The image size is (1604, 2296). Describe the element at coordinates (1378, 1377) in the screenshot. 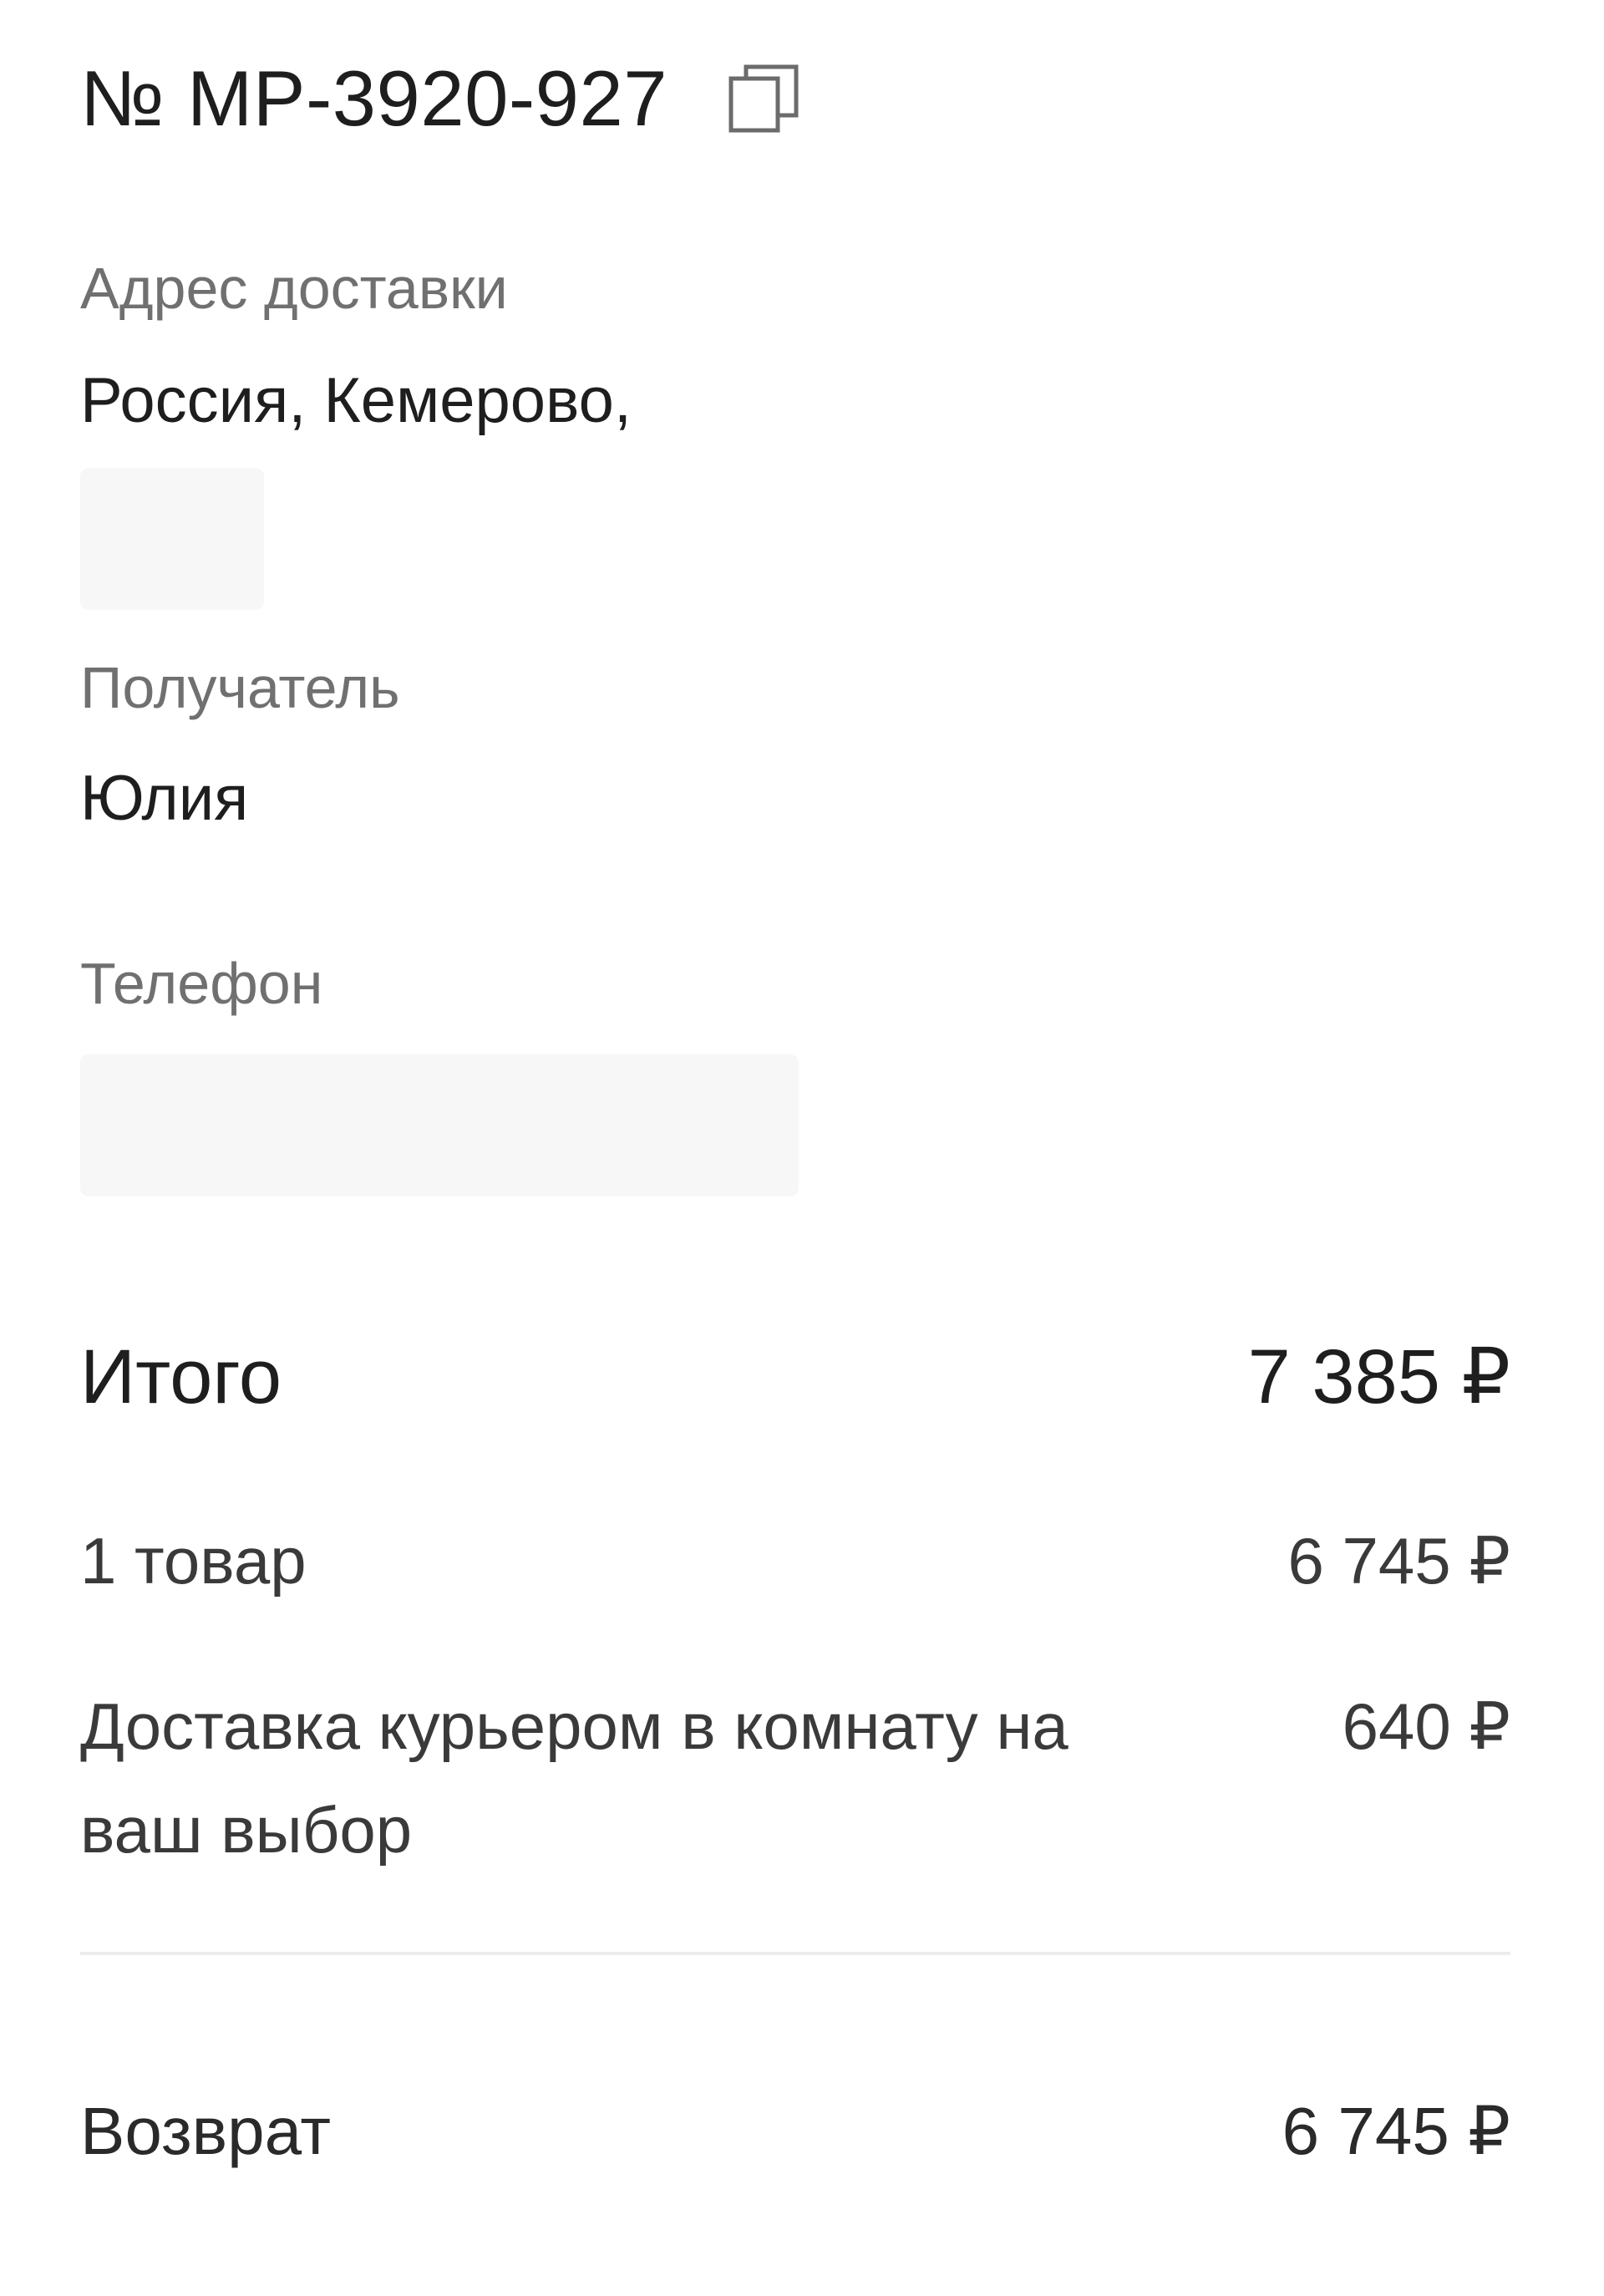

I see `total-value: 7 385 ₽` at that location.